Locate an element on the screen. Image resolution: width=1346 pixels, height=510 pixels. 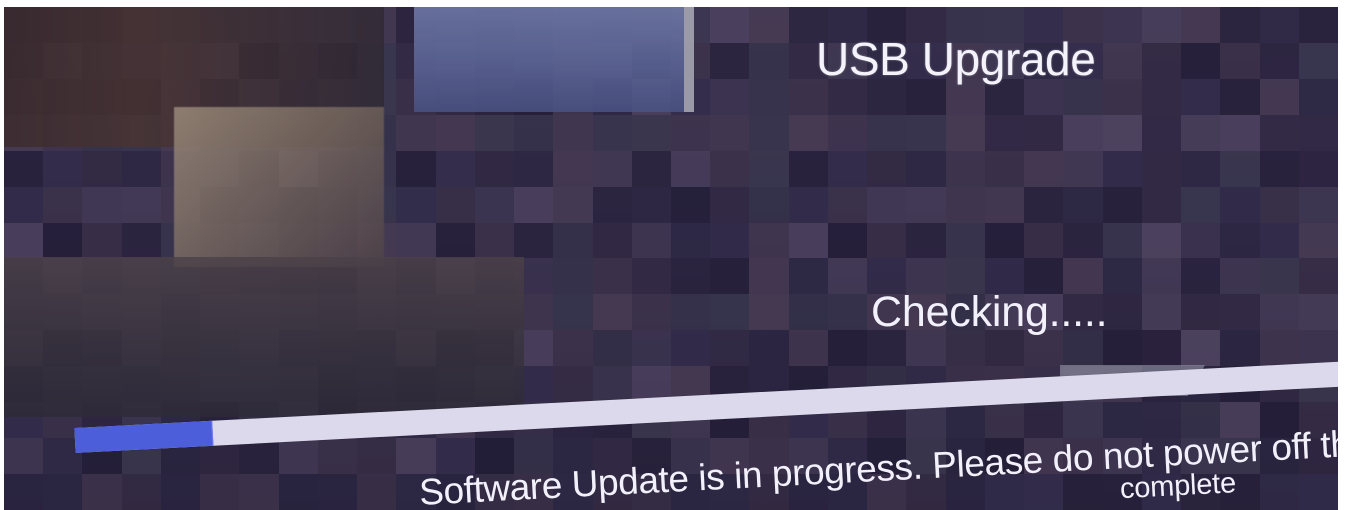
blurred-person-face is located at coordinates (279, 187).